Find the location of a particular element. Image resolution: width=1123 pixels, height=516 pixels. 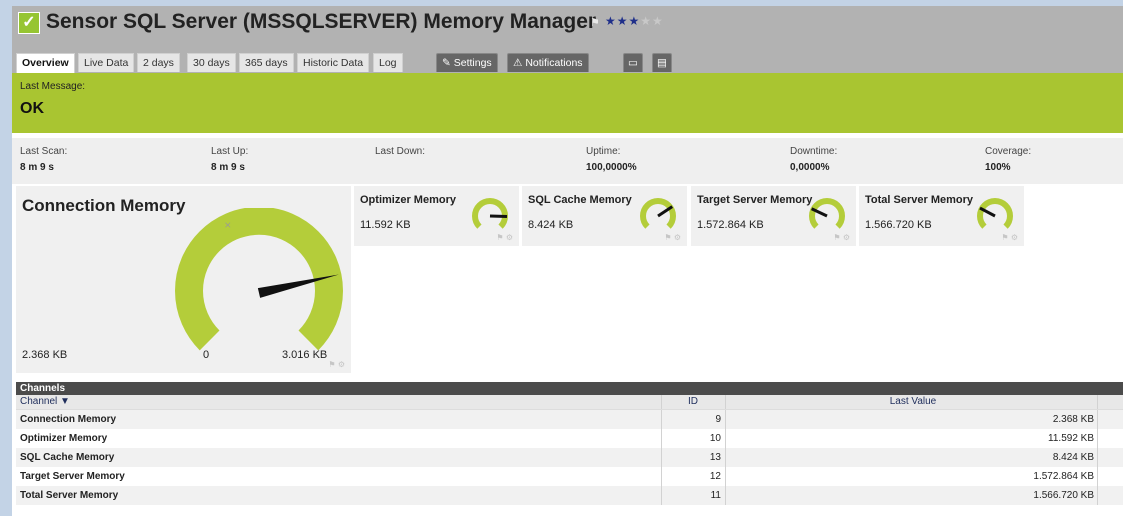

stat-label: Coverage: is located at coordinates (1008, 151).